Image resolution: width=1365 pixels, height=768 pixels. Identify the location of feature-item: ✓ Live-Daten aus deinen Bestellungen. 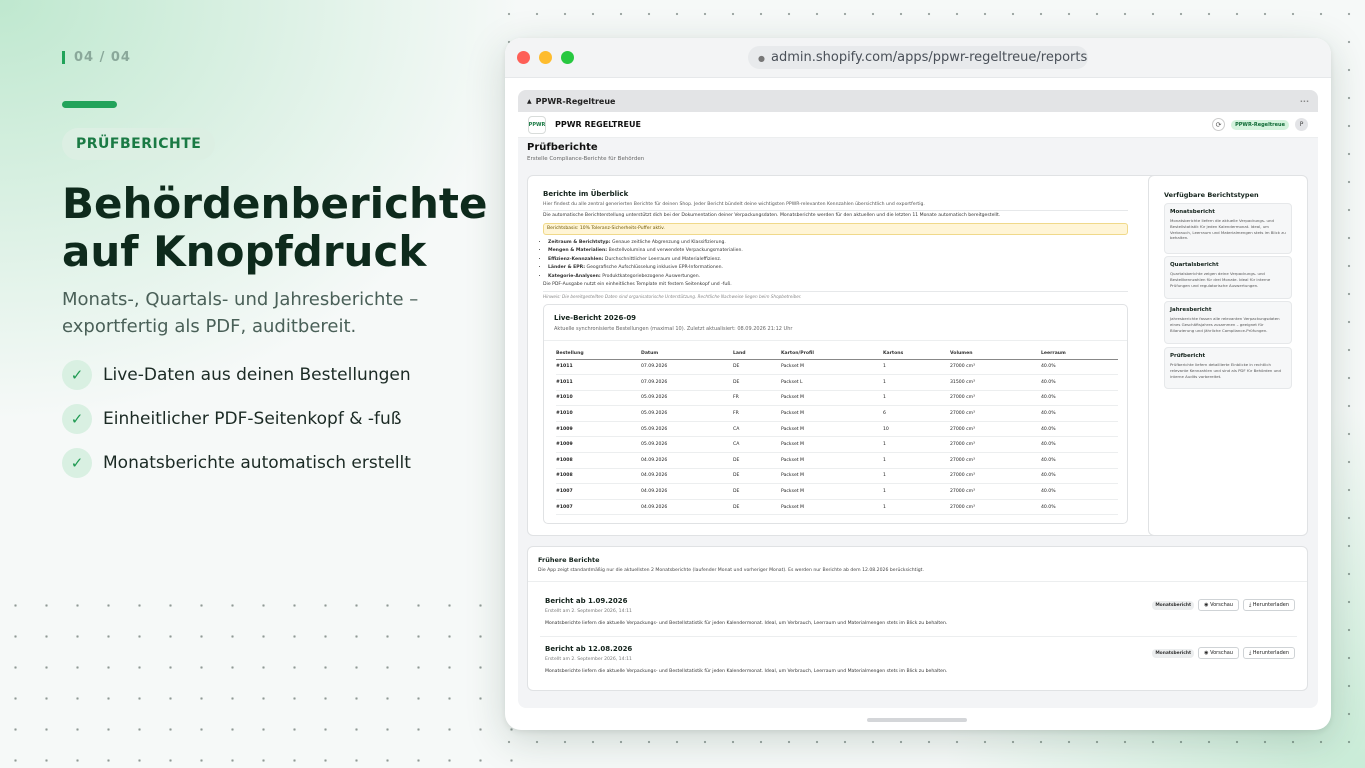
(236, 375).